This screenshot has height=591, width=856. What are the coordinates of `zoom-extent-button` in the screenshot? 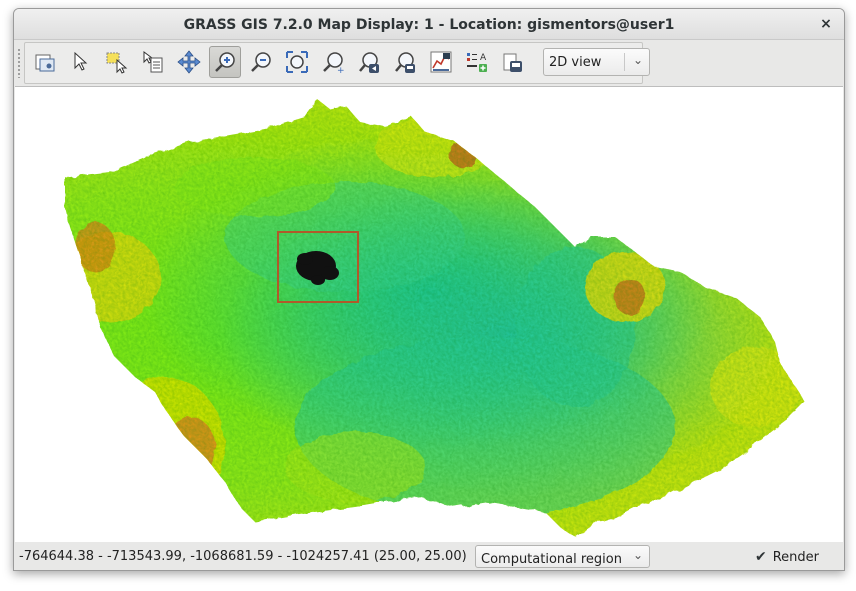 It's located at (297, 62).